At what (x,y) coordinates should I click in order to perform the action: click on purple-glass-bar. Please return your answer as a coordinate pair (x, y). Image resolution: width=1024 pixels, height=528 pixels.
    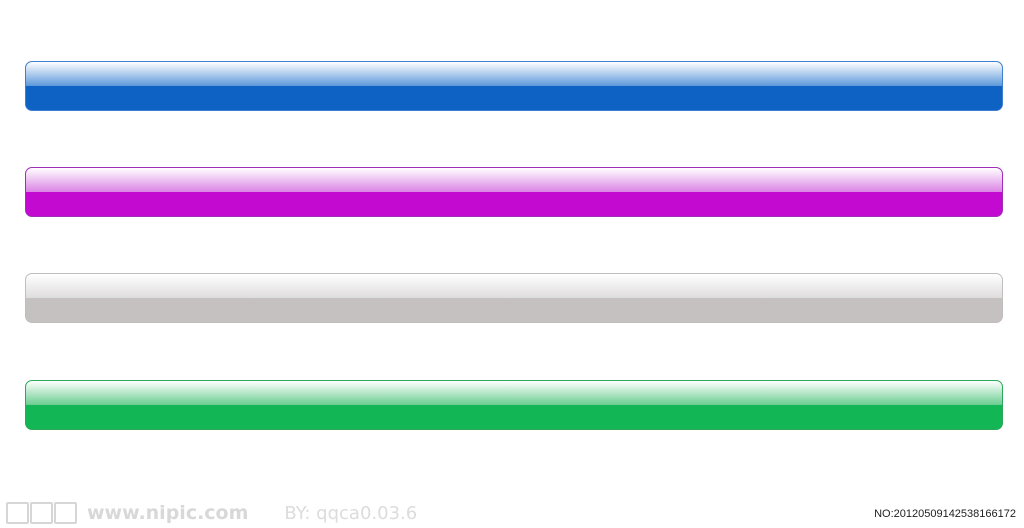
    Looking at the image, I should click on (514, 192).